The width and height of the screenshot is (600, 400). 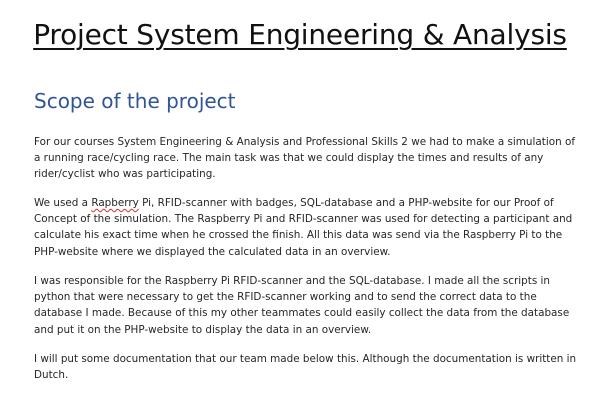 What do you see at coordinates (300, 34) in the screenshot?
I see `document-title: Project System Engineering & Analysis` at bounding box center [300, 34].